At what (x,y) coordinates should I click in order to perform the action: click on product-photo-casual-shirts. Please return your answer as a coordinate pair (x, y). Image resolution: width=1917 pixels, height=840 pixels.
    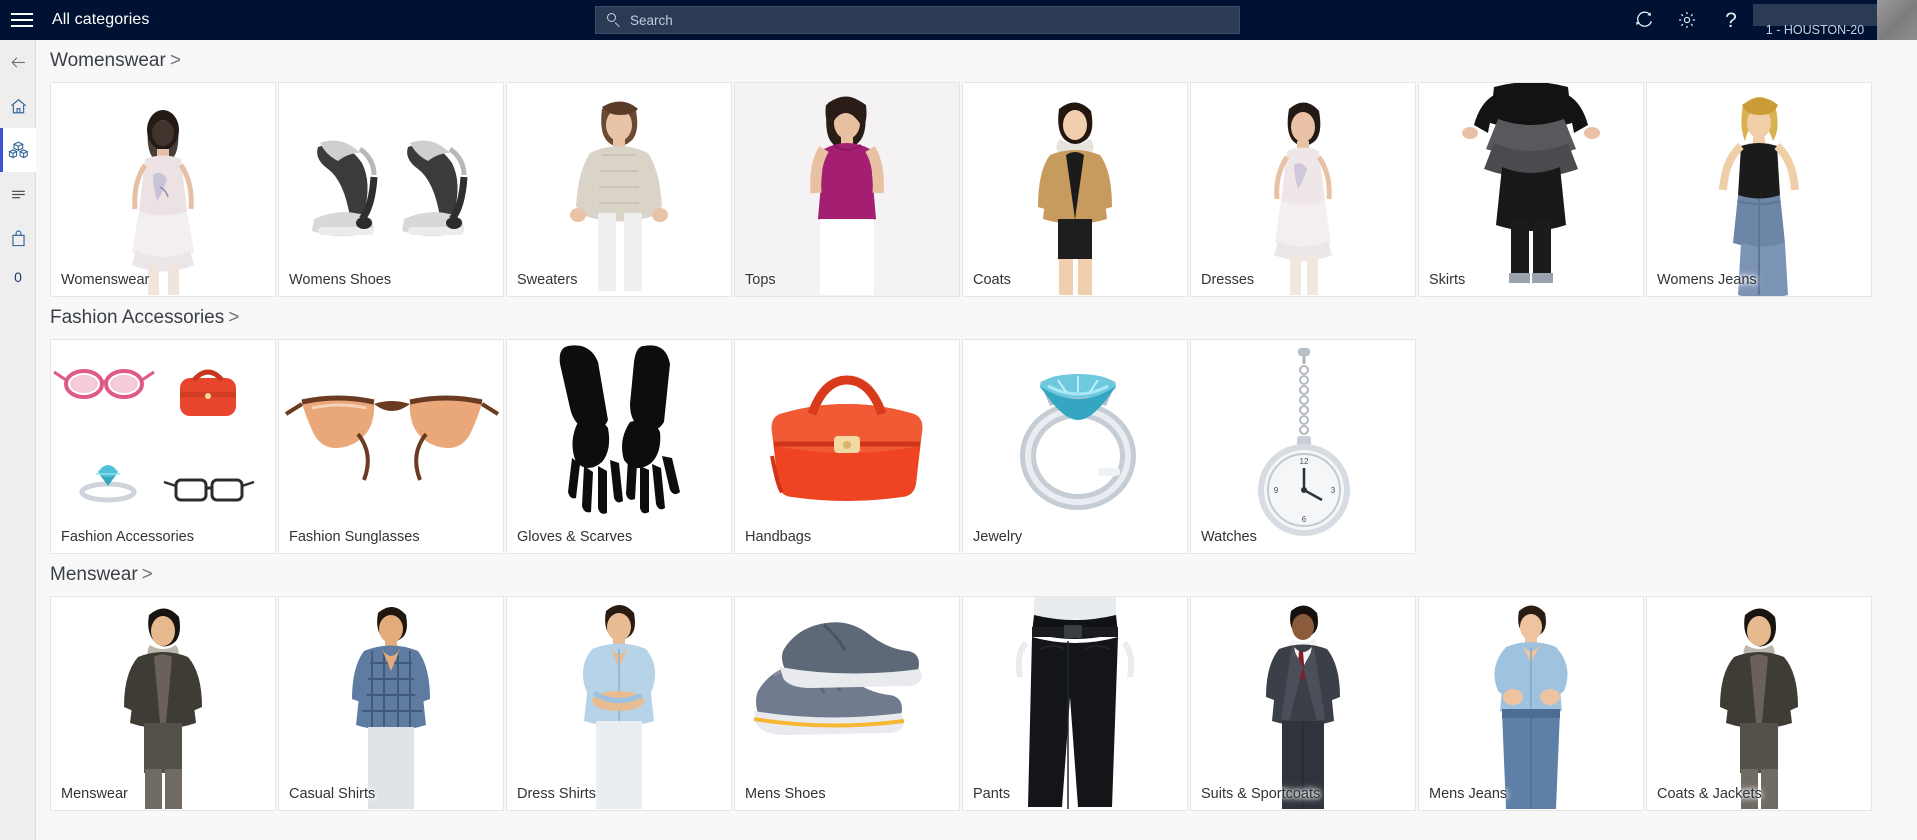
    Looking at the image, I should click on (391, 703).